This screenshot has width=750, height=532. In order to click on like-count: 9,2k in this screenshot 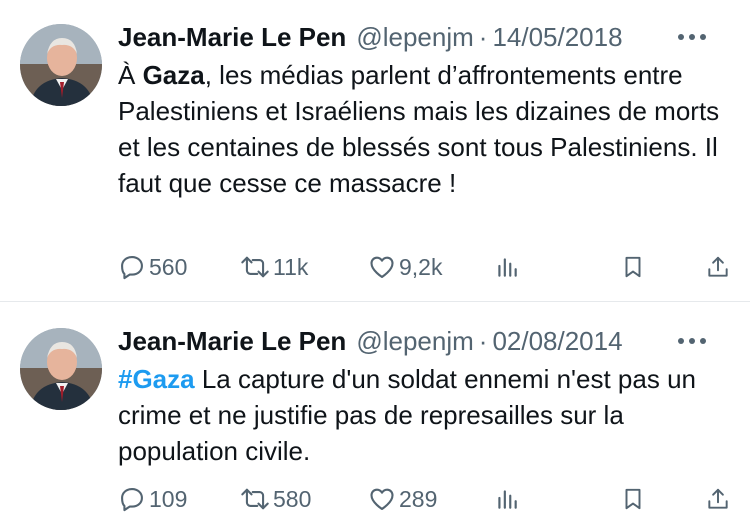, I will do `click(421, 266)`.